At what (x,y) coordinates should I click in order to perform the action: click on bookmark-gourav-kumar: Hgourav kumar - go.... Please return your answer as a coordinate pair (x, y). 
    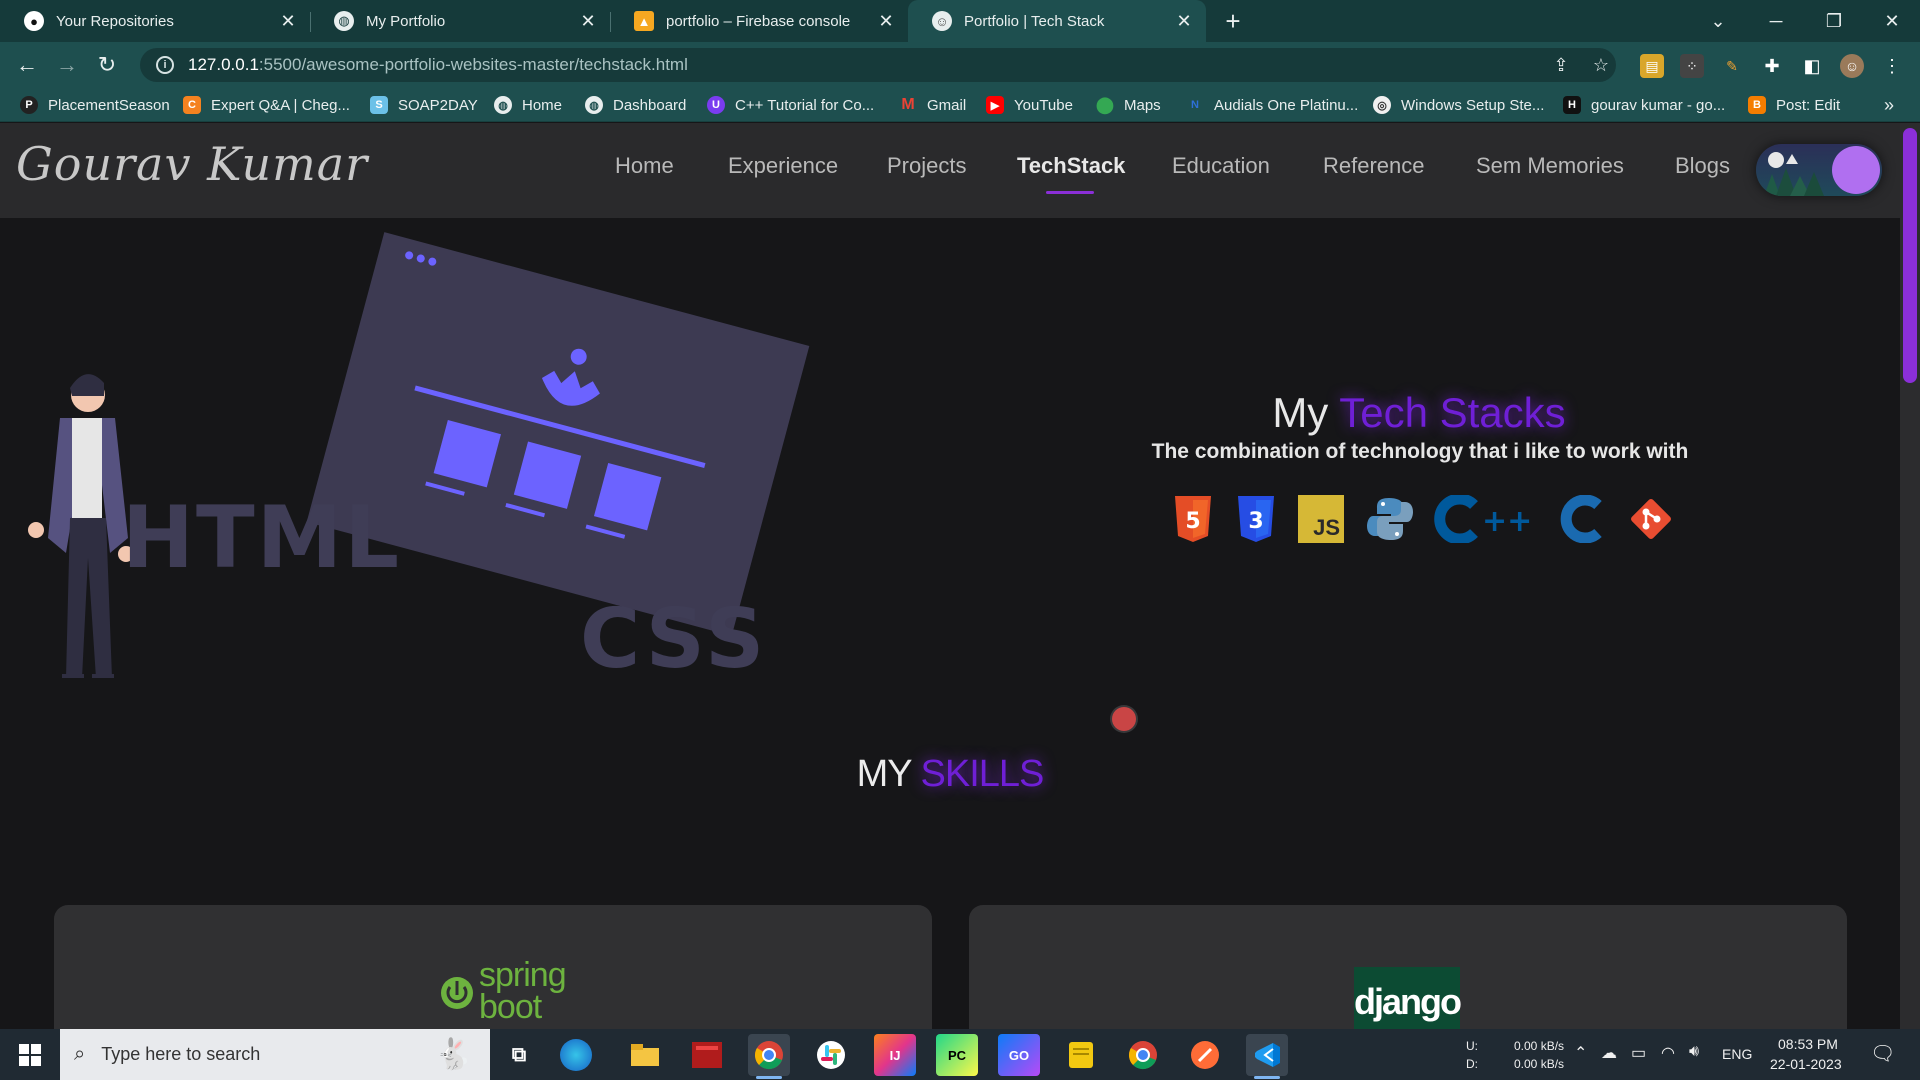
    Looking at the image, I should click on (1644, 105).